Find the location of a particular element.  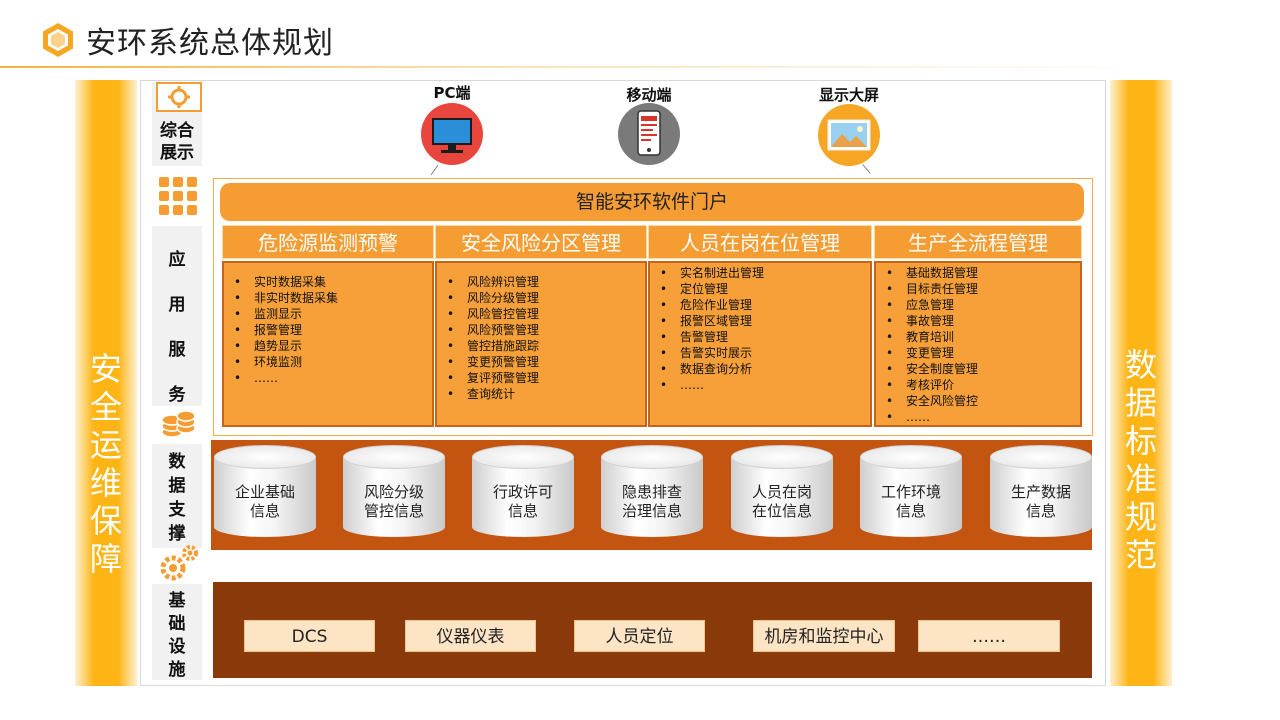

list-item: 报警区域管理 is located at coordinates (765, 321).